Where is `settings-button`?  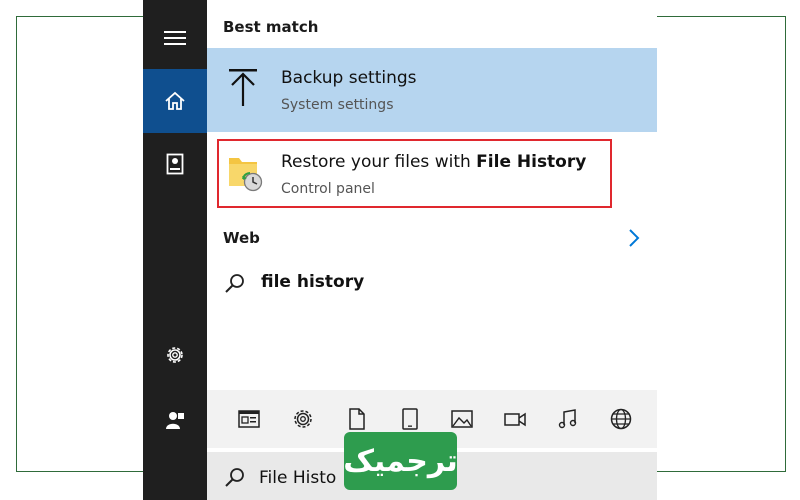 settings-button is located at coordinates (175, 355).